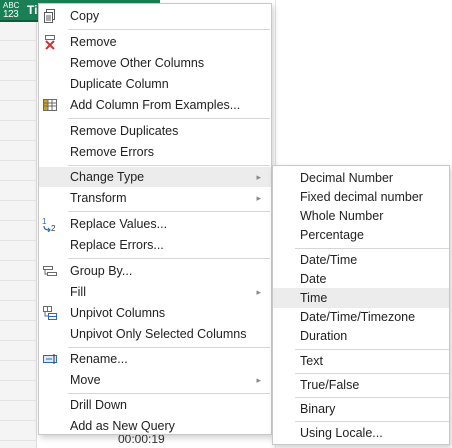 This screenshot has height=448, width=452. What do you see at coordinates (50, 224) in the screenshot?
I see `replace-values-icon: 1 2` at bounding box center [50, 224].